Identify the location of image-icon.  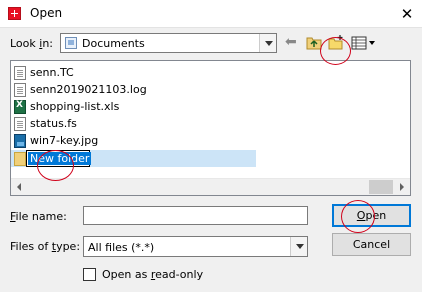
(20, 141).